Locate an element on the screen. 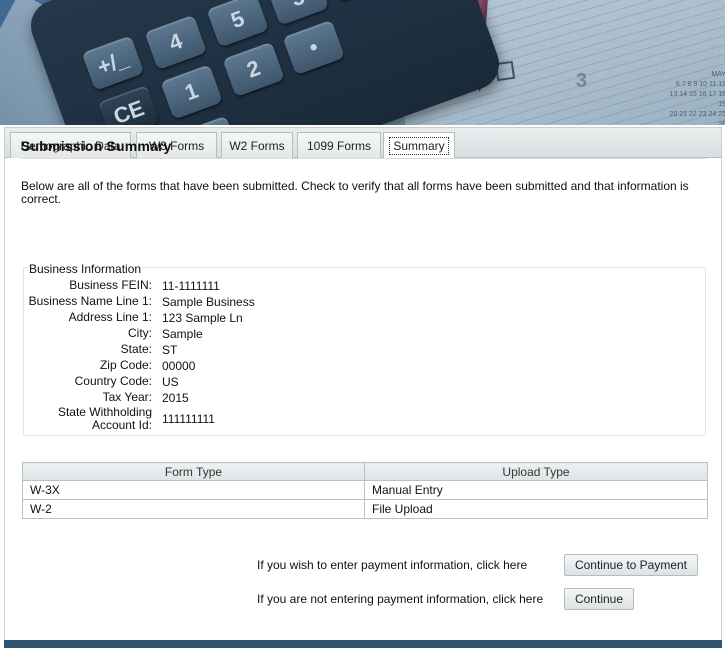 This screenshot has width=725, height=648. calc-key: 3 is located at coordinates (298, 13).